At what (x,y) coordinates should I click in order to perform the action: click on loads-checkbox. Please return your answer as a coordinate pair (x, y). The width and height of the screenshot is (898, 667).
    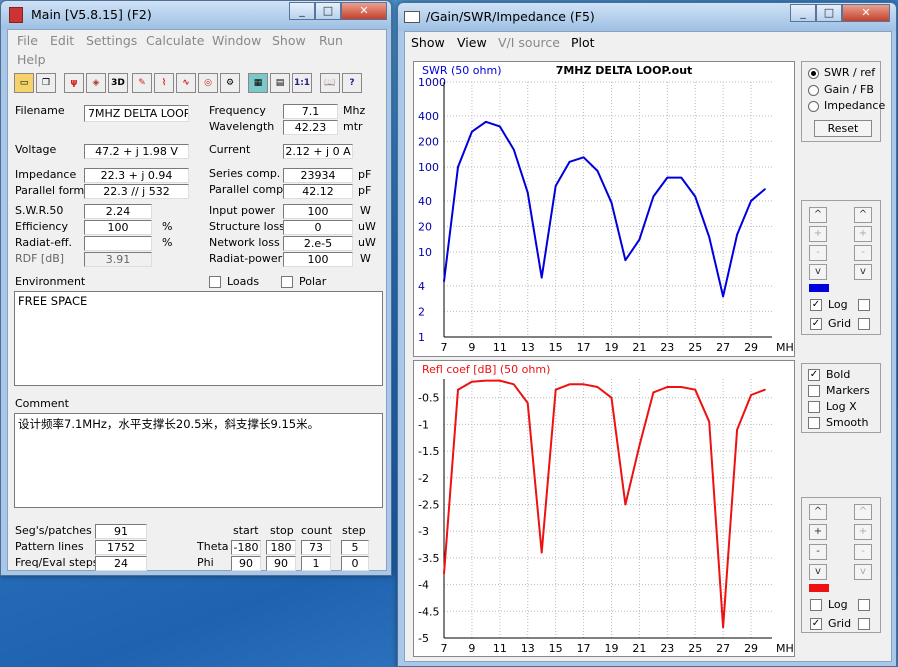
    Looking at the image, I should click on (215, 282).